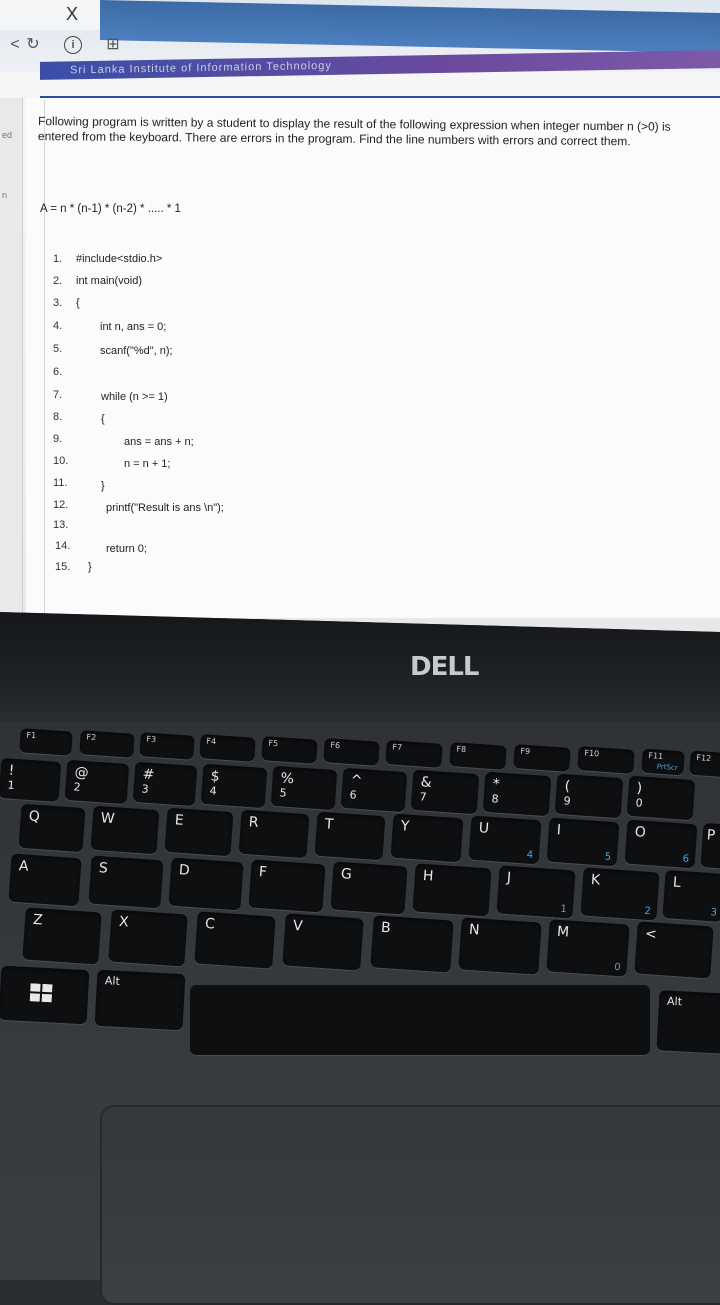 The width and height of the screenshot is (720, 1305). What do you see at coordinates (410, 26) in the screenshot?
I see `browser-titlebar` at bounding box center [410, 26].